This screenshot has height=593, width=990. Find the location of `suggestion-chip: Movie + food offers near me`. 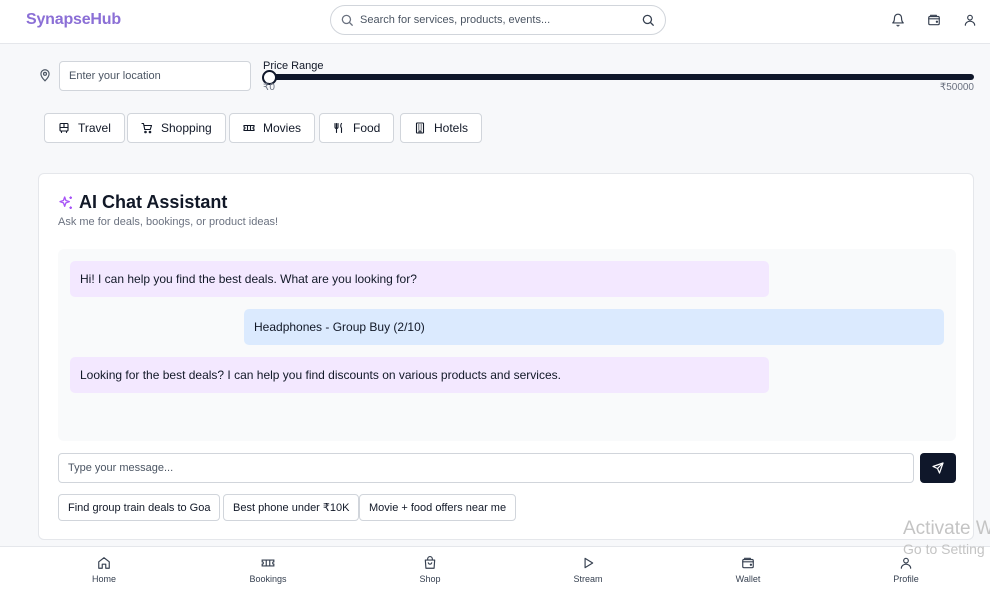

suggestion-chip: Movie + food offers near me is located at coordinates (438, 507).